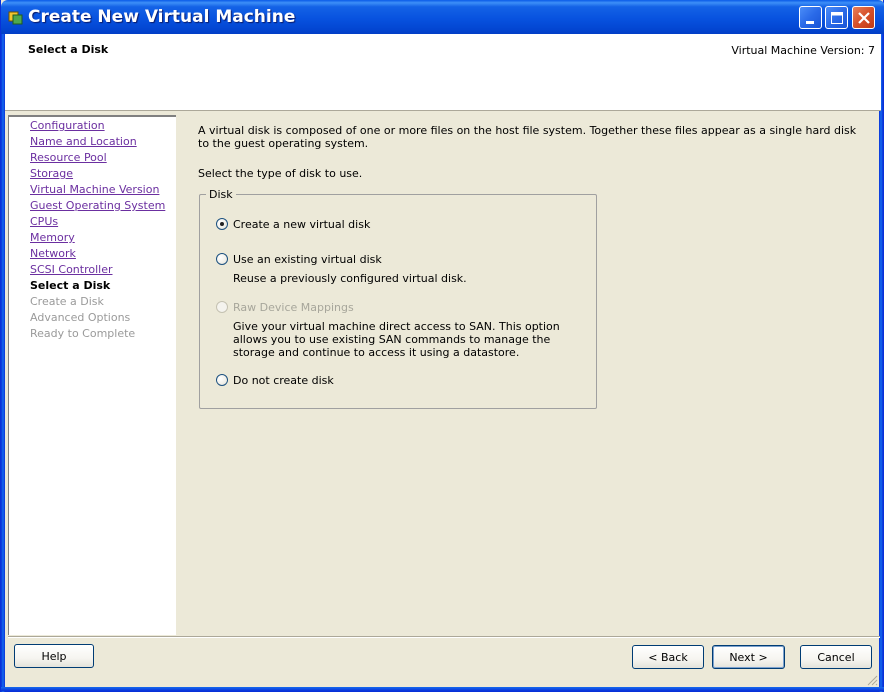 The image size is (884, 692). What do you see at coordinates (3, 363) in the screenshot?
I see `window-frame-left` at bounding box center [3, 363].